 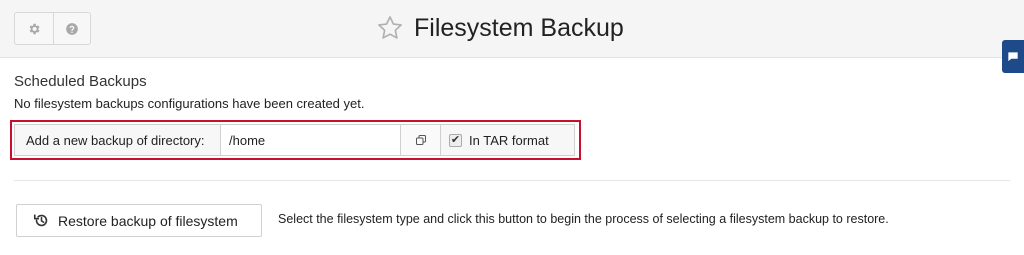 I want to click on module-config-button, so click(x=34, y=28).